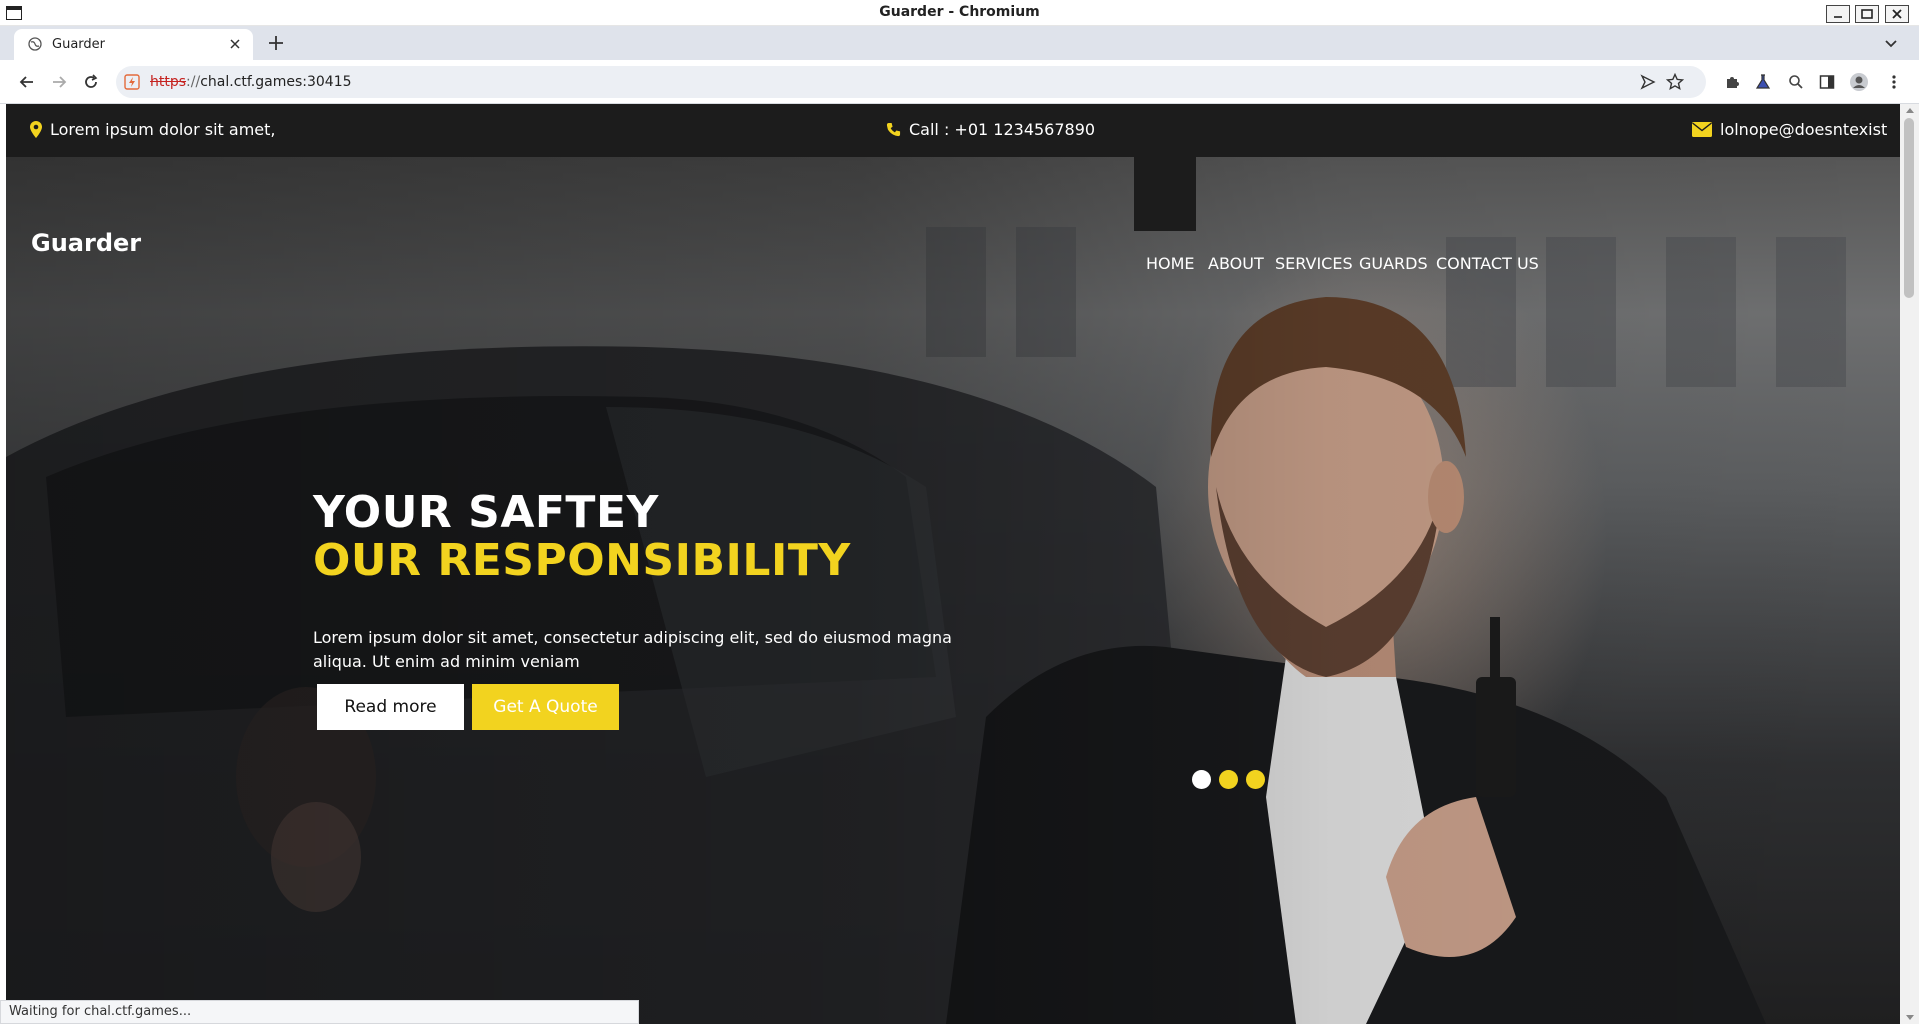 This screenshot has width=1919, height=1028. I want to click on arrow-right-icon, so click(60, 82).